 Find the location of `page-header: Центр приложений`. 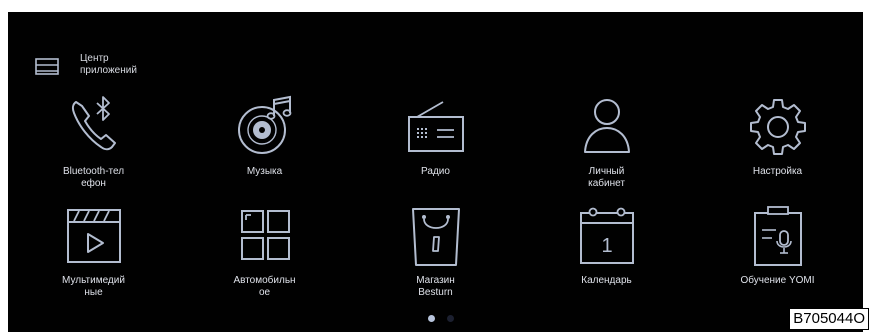

page-header: Центр приложений is located at coordinates (96, 67).